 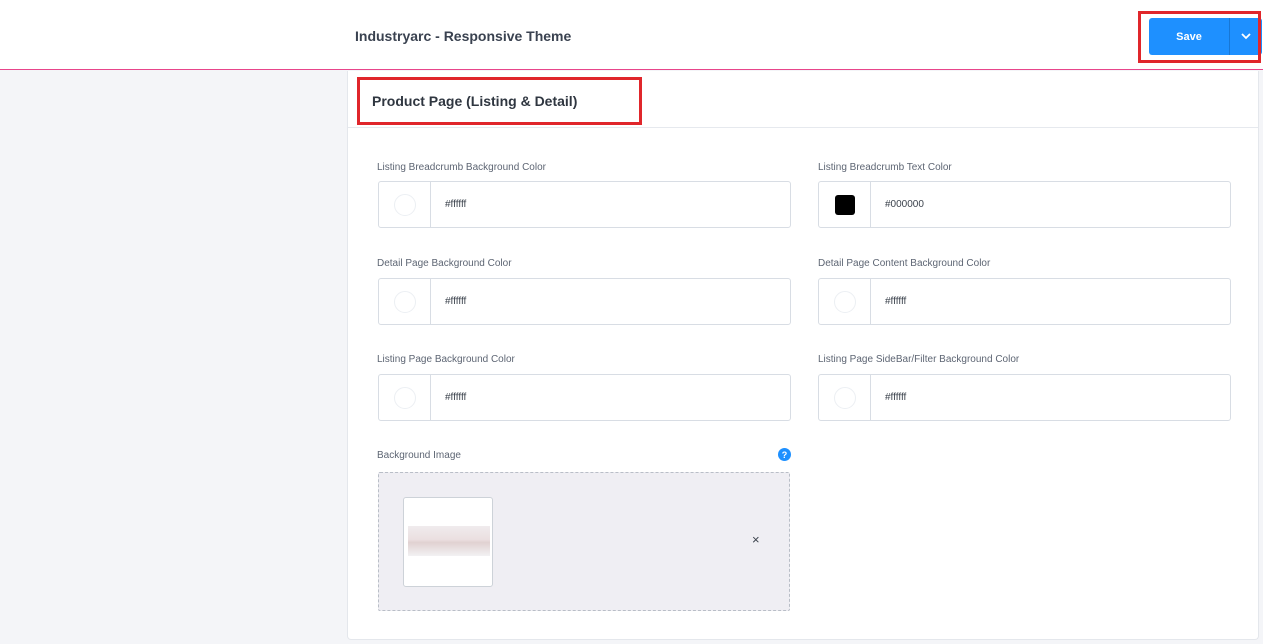 I want to click on field-label: Listing Breadcrumb Text Color, so click(x=885, y=167).